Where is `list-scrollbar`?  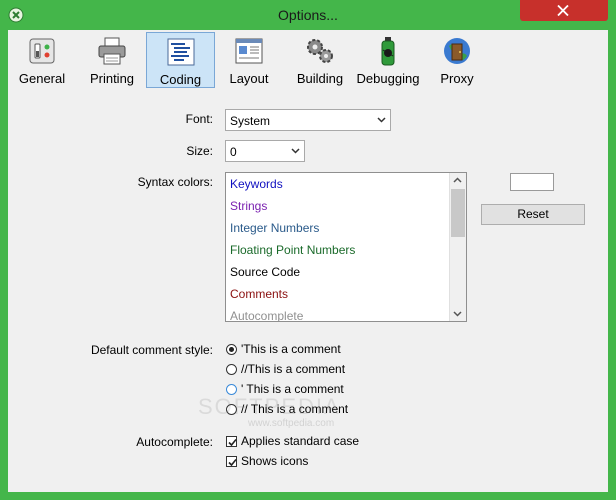
list-scrollbar is located at coordinates (457, 247).